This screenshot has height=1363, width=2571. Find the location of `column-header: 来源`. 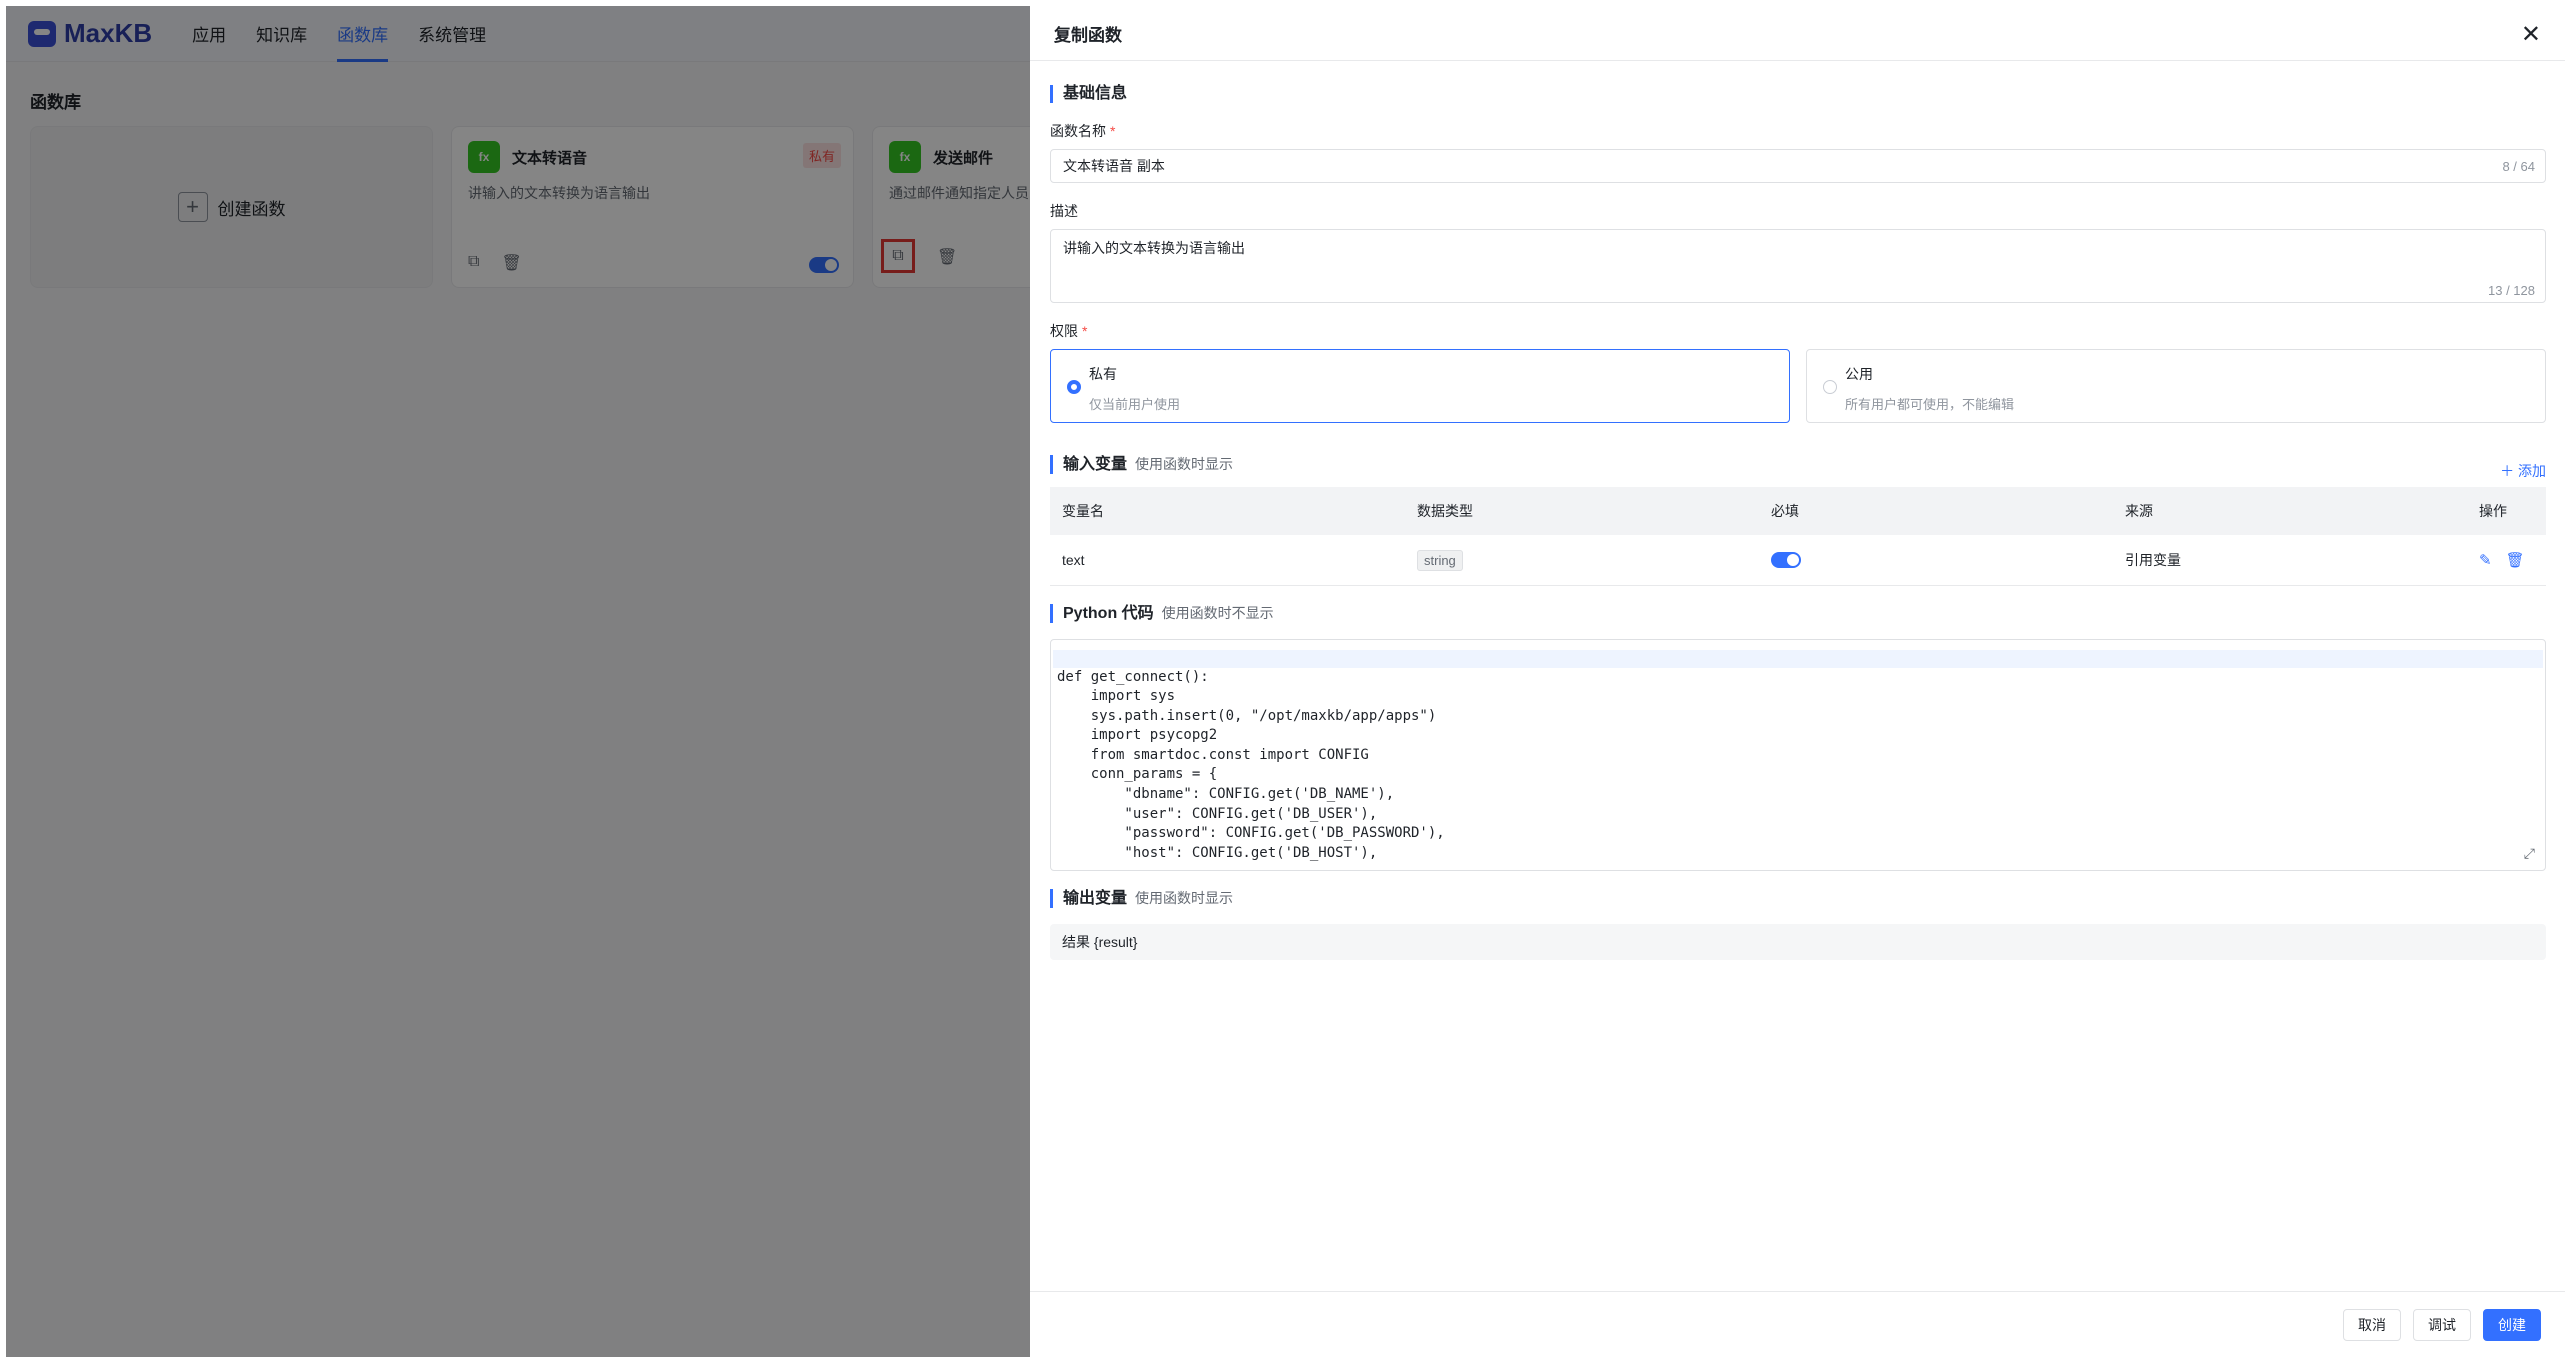

column-header: 来源 is located at coordinates (2290, 511).